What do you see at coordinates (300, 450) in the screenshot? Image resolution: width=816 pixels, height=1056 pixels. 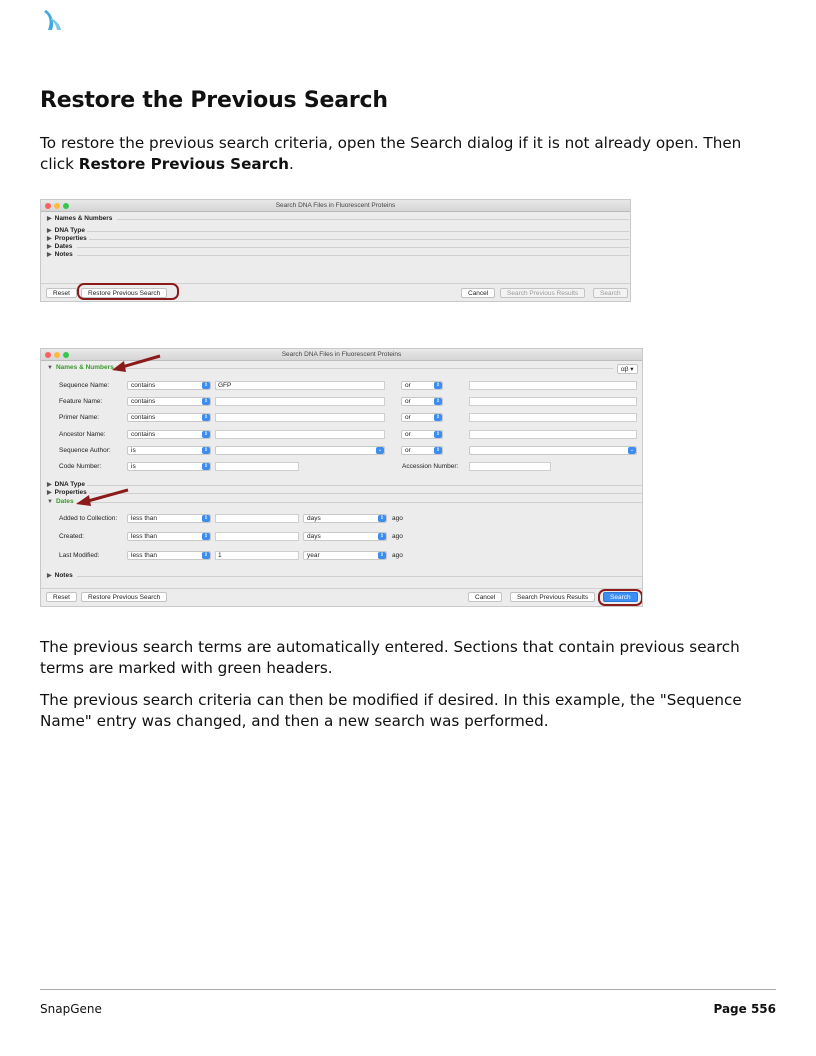 I see `sequence-author-select: ⌄` at bounding box center [300, 450].